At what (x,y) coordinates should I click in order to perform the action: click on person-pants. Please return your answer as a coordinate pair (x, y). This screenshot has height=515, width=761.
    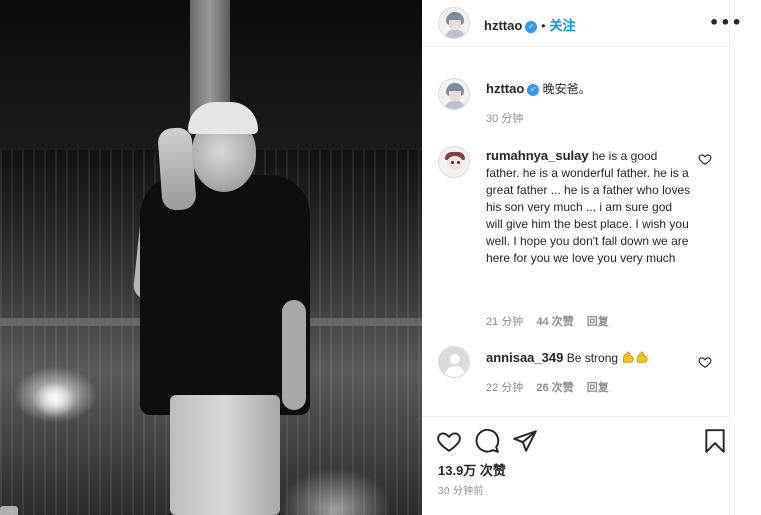
    Looking at the image, I should click on (225, 455).